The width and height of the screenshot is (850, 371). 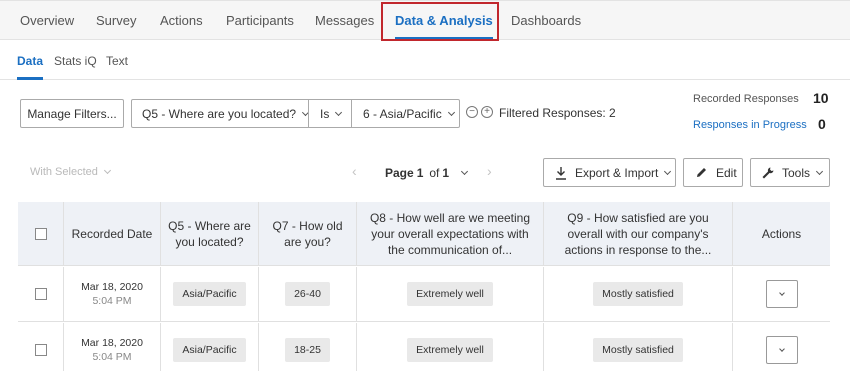 What do you see at coordinates (489, 171) in the screenshot?
I see `next-page-icon: ›` at bounding box center [489, 171].